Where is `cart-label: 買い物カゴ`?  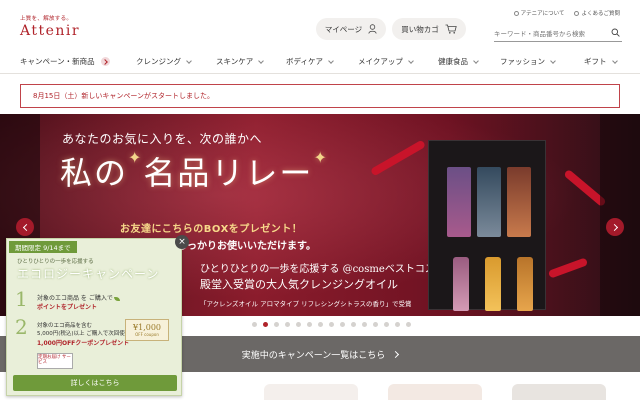
cart-label: 買い物カゴ is located at coordinates (420, 29).